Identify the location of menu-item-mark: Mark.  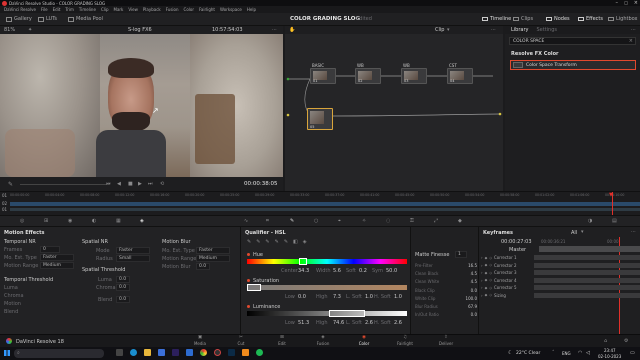
(119, 9).